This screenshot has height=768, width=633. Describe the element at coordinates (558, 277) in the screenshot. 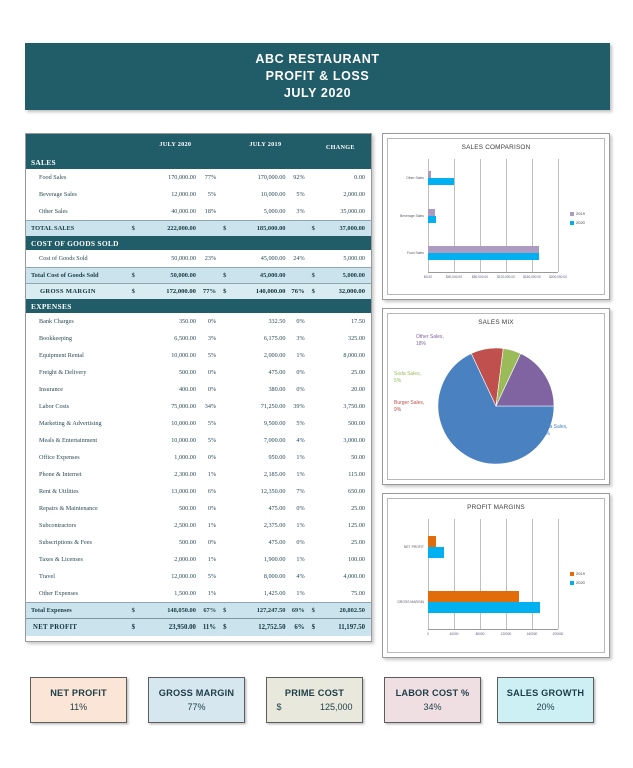

I see `chart-x-tick-label: $200,000.00` at that location.